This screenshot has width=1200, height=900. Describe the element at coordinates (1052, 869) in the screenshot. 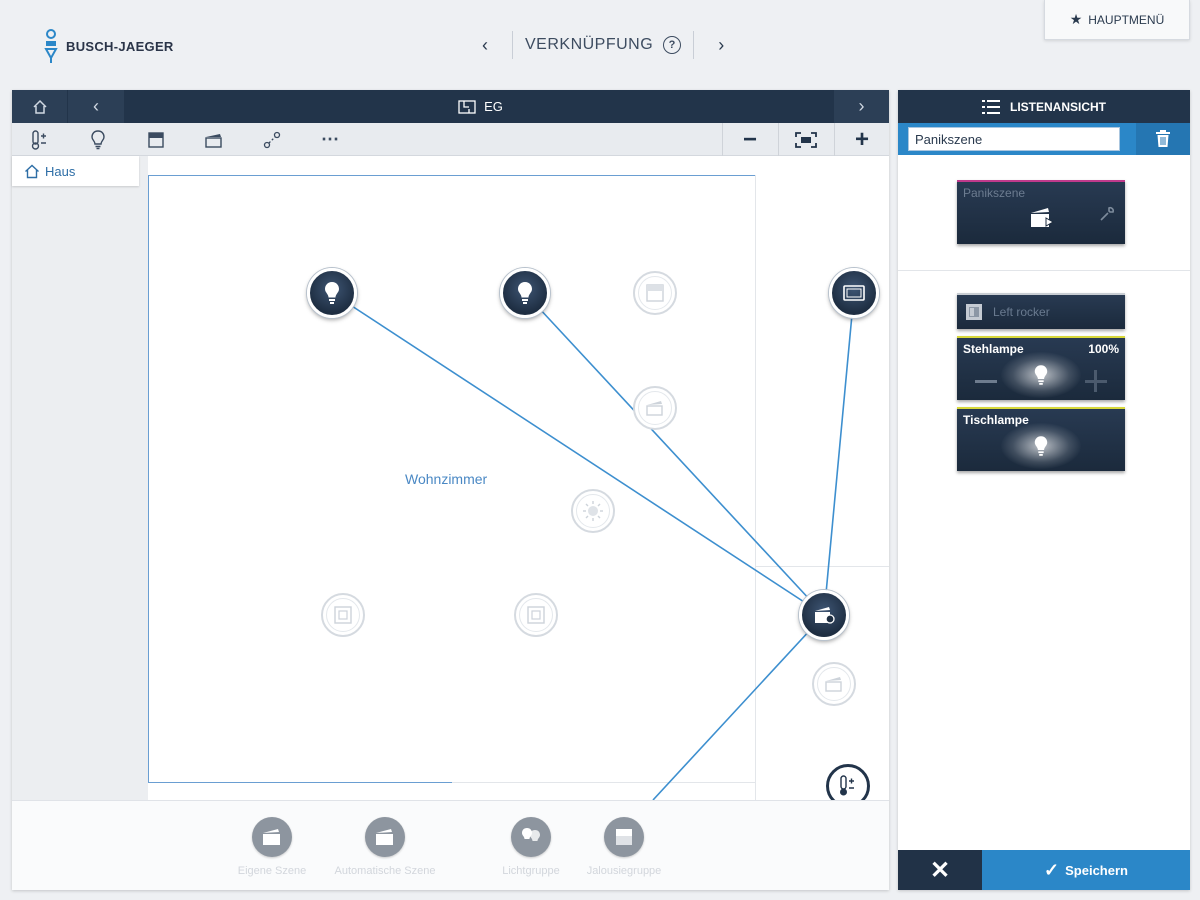

I see `checkmark-icon: ✓` at that location.